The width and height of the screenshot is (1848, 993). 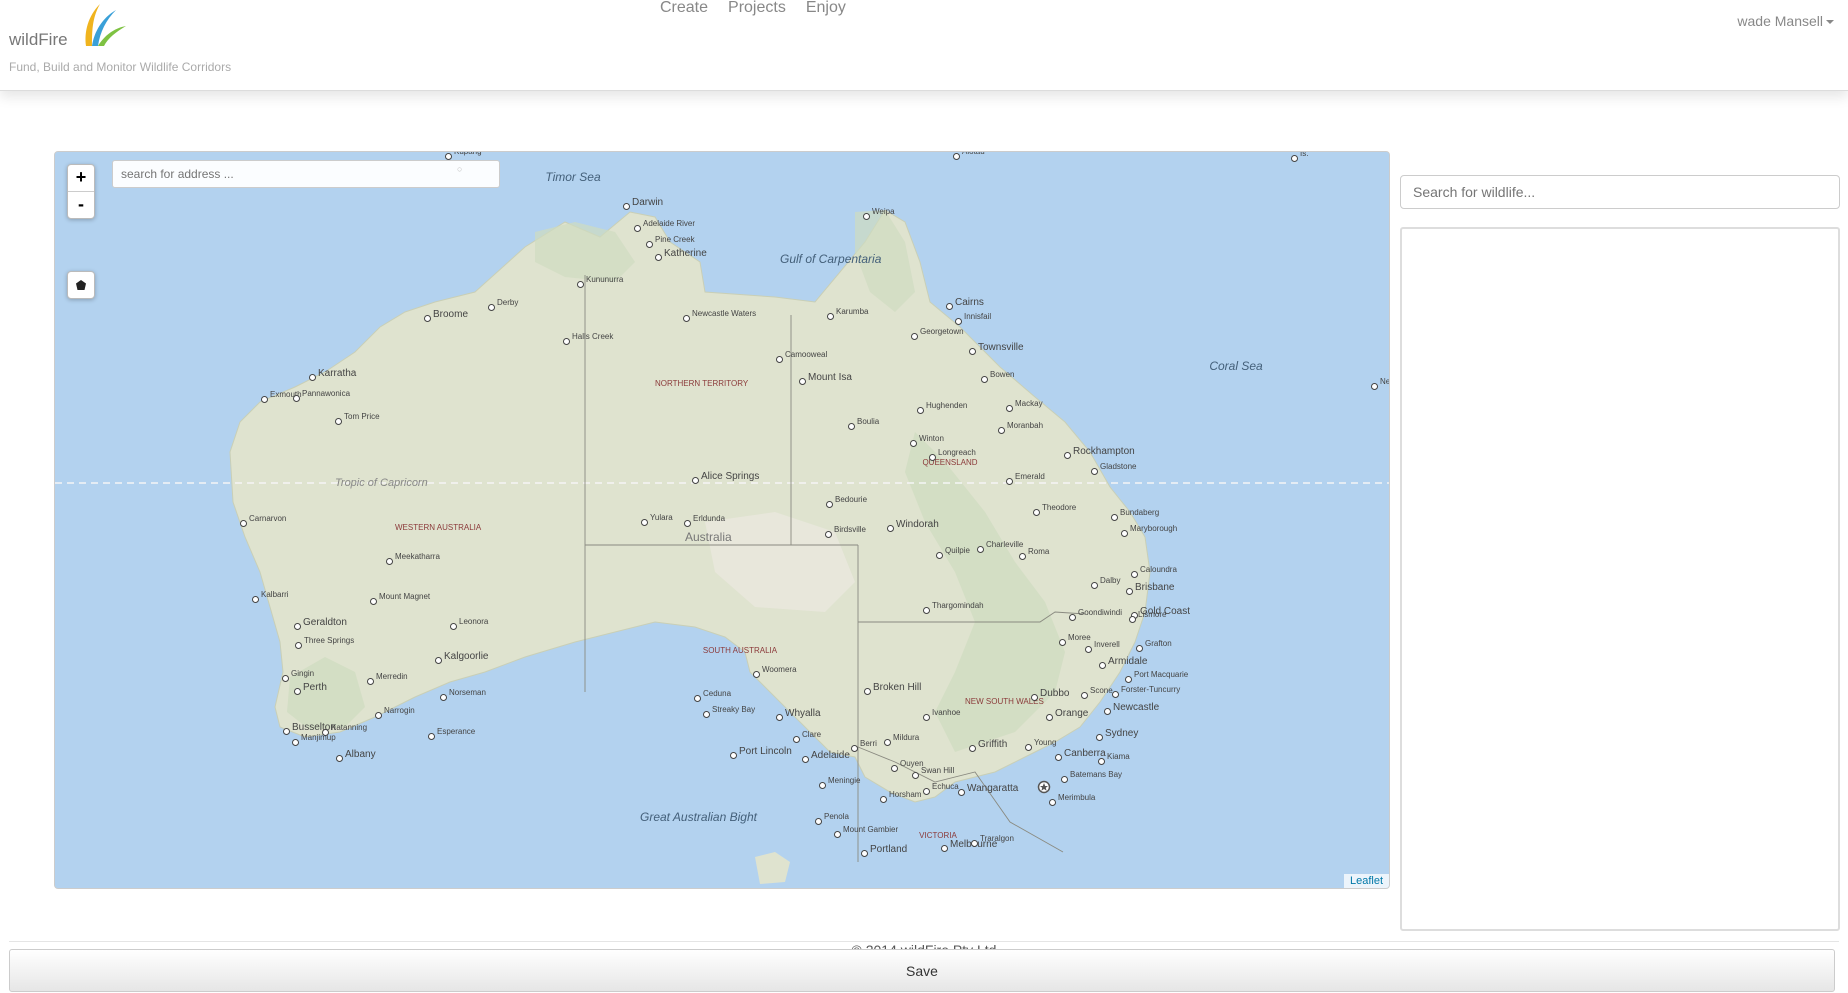 I want to click on city-label: Mackay, so click(x=1029, y=403).